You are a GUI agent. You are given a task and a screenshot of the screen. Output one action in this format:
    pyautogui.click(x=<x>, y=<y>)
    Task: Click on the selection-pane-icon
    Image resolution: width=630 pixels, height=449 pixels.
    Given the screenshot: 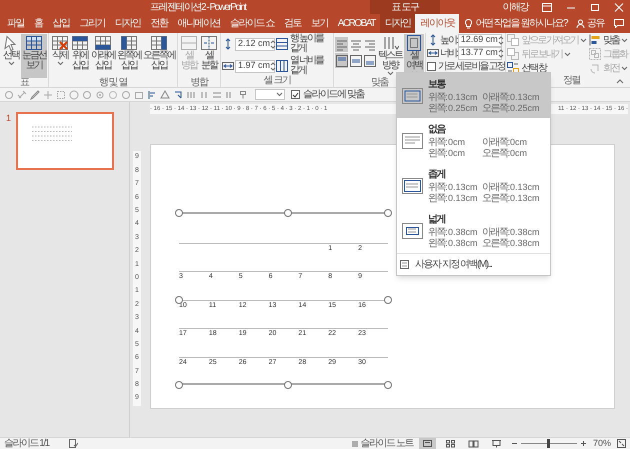 What is the action you would take?
    pyautogui.click(x=513, y=68)
    